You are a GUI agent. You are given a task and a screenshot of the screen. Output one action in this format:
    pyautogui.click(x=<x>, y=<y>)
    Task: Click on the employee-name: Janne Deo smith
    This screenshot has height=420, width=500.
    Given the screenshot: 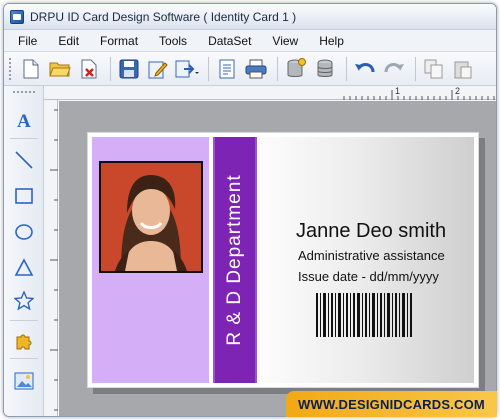 What is the action you would take?
    pyautogui.click(x=371, y=231)
    